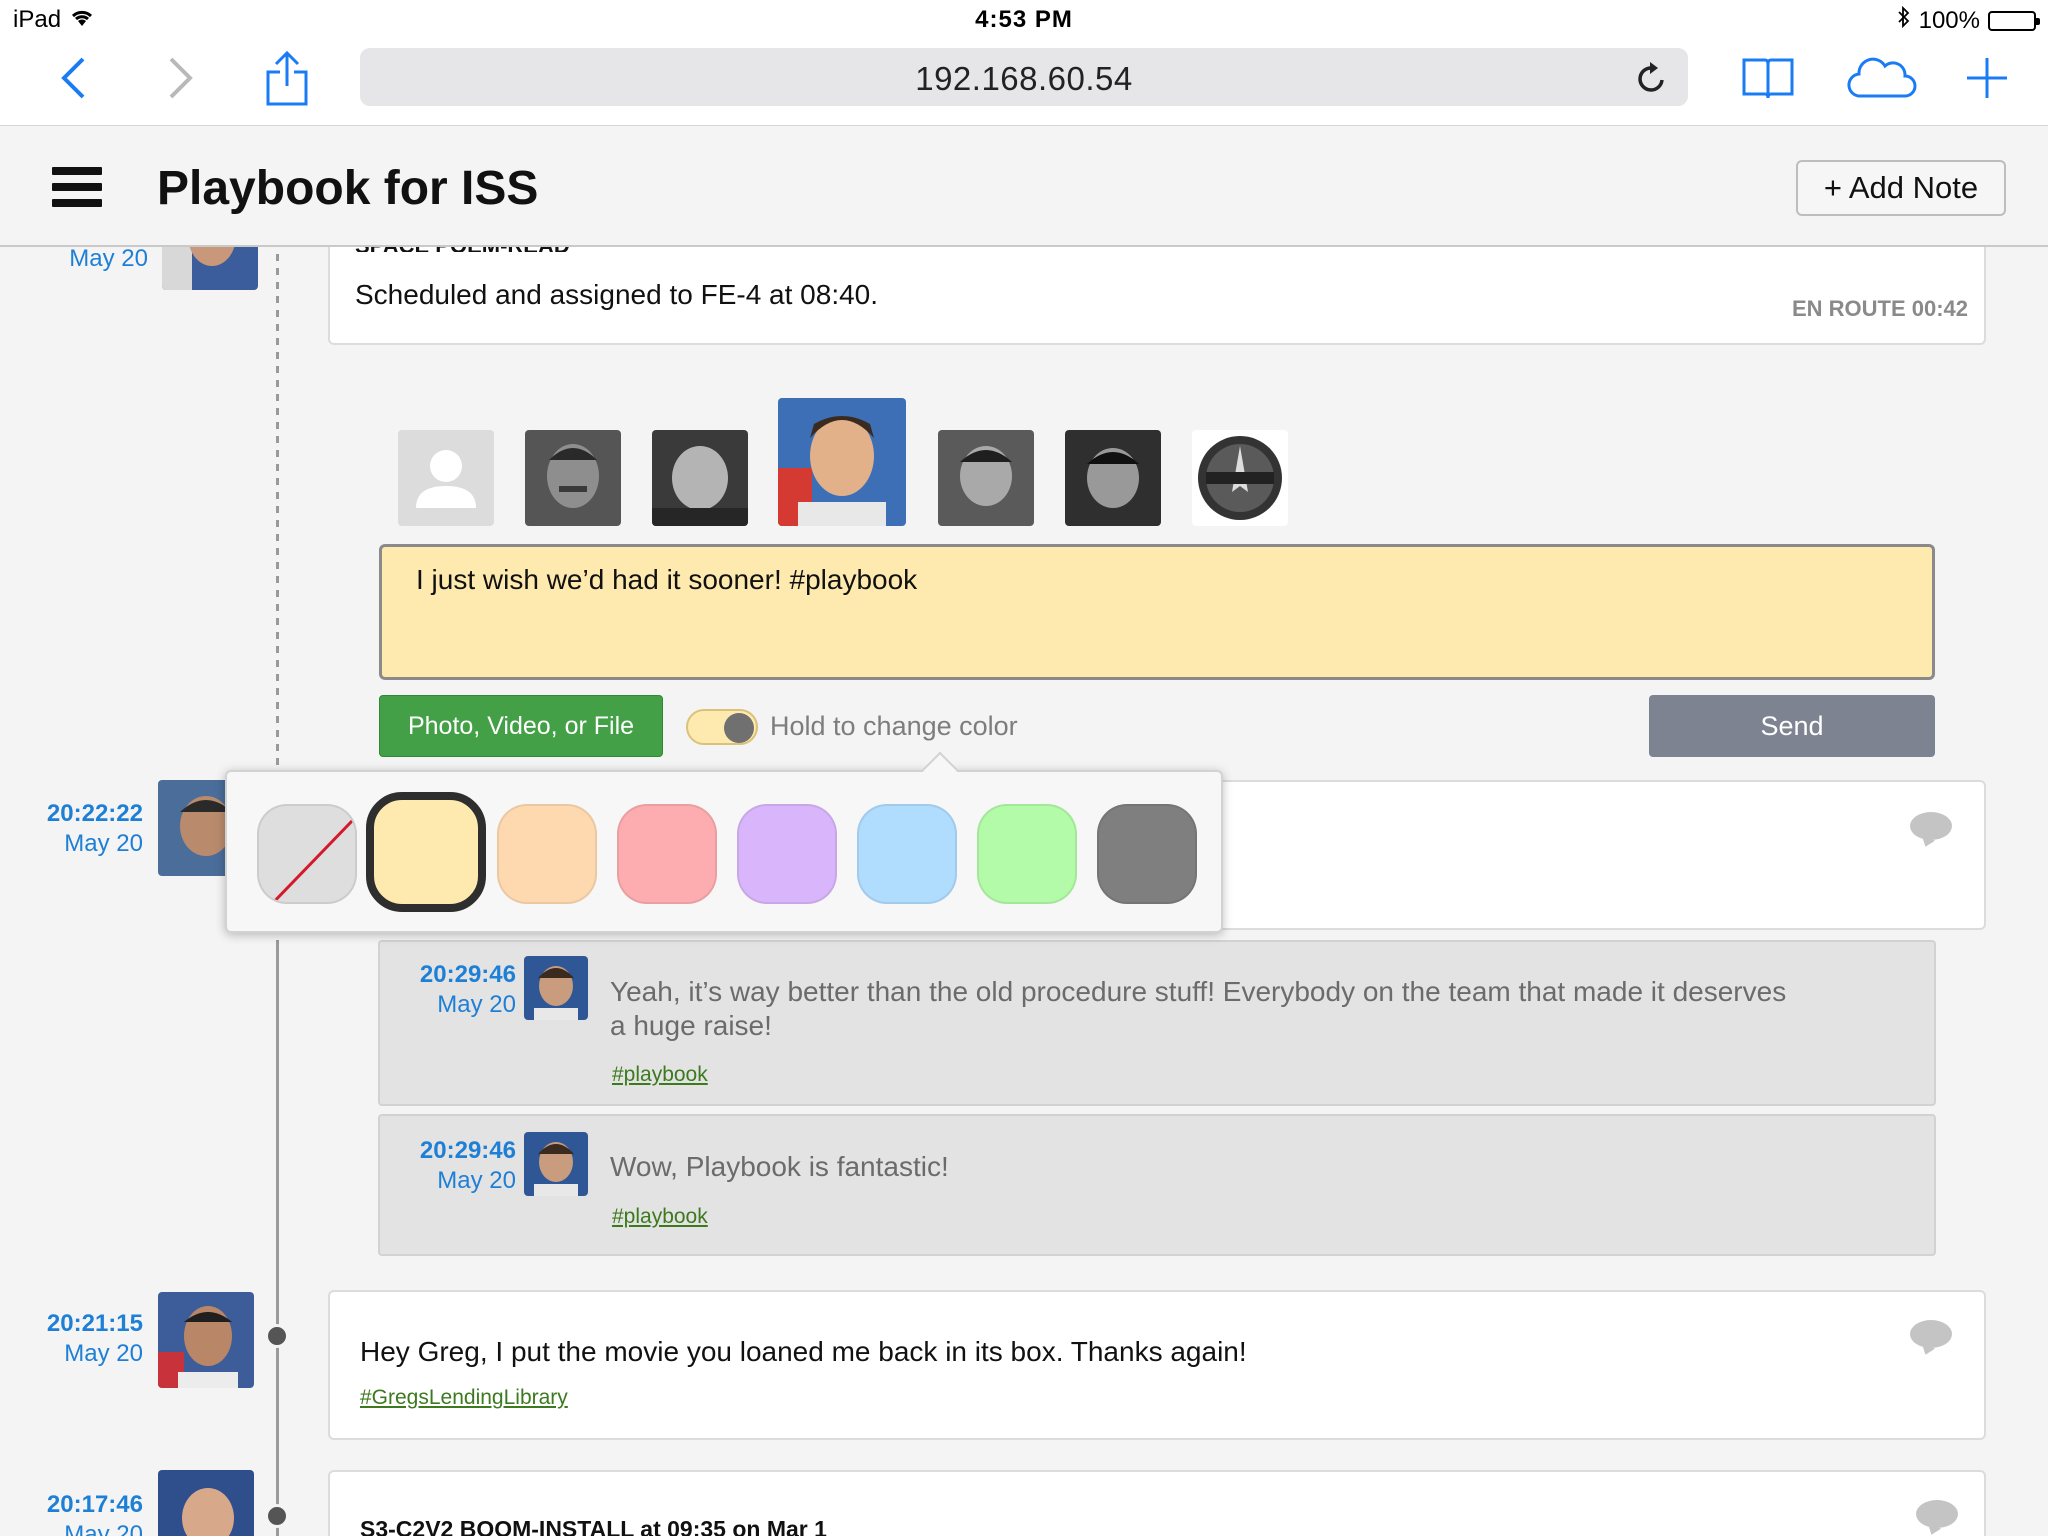 The image size is (2048, 1536). I want to click on clock: 4:53 PM, so click(1024, 19).